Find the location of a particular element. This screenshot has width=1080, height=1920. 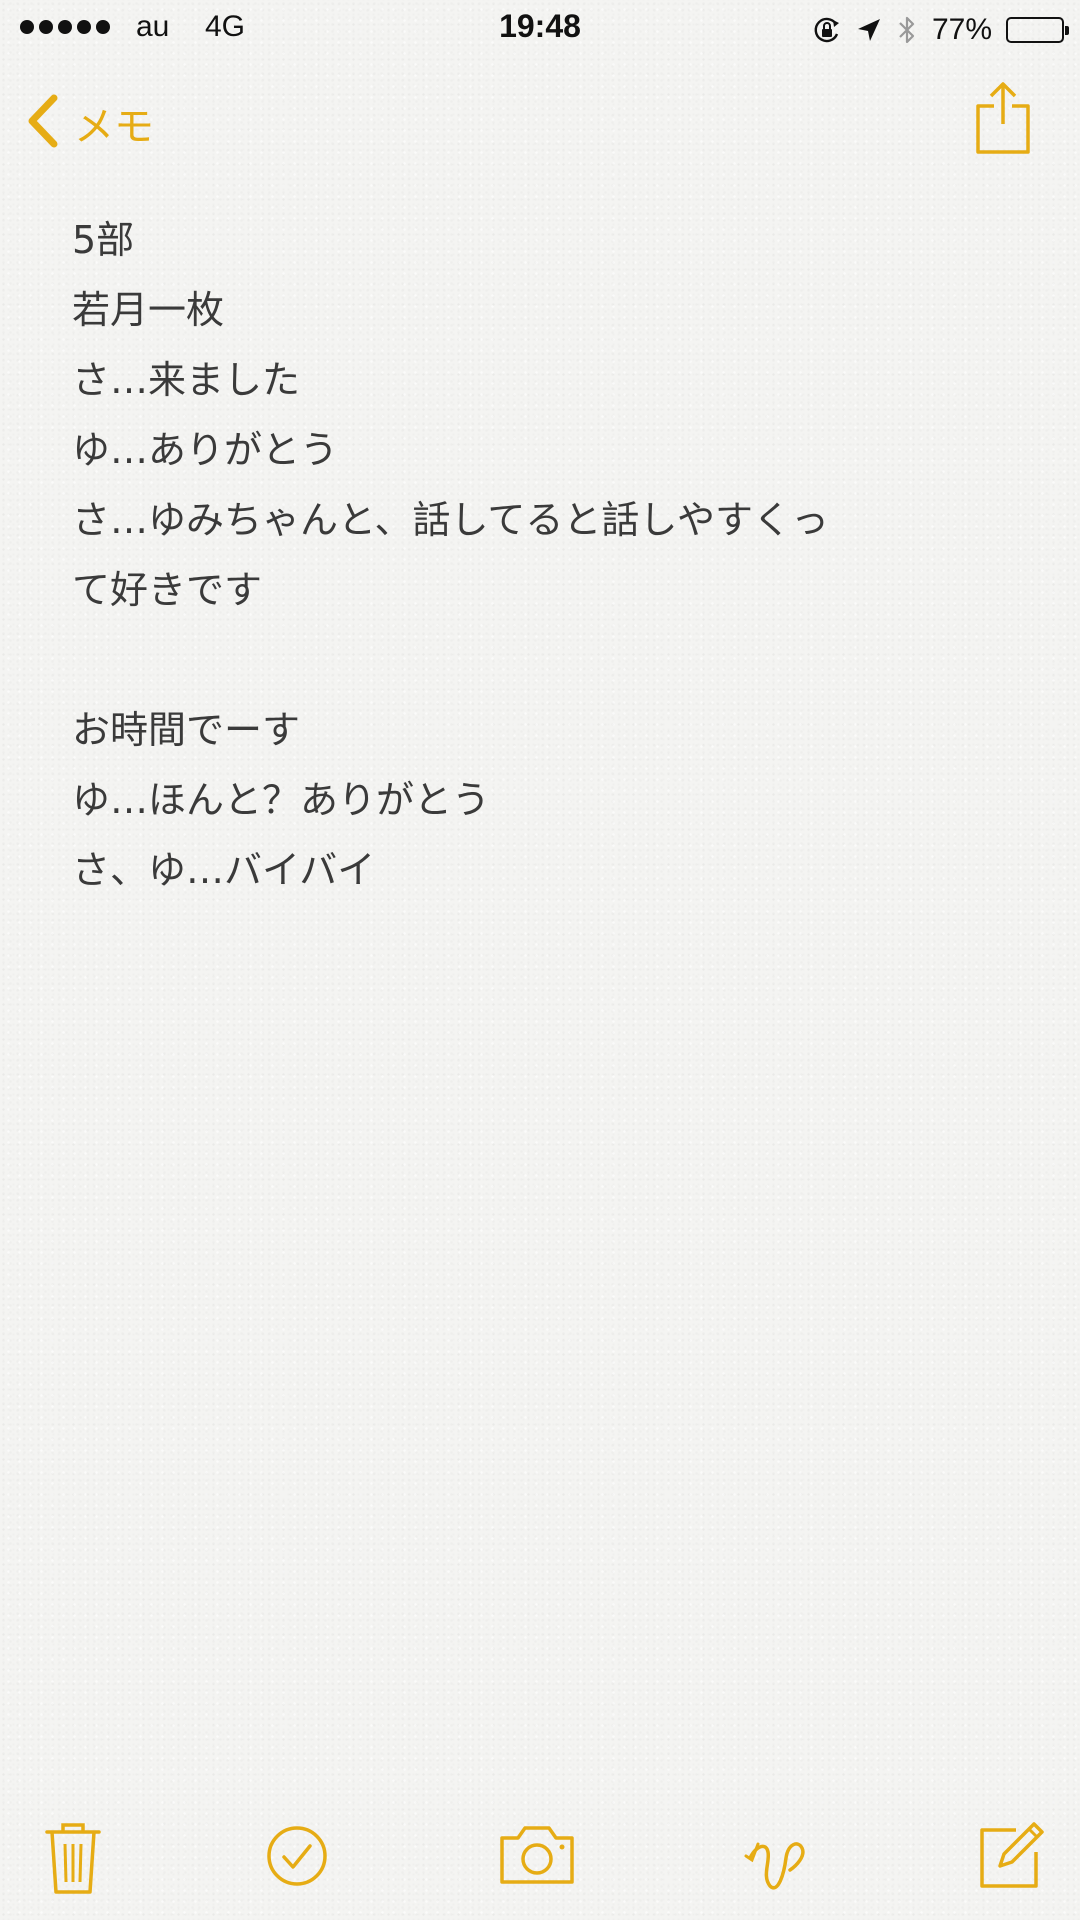

camera-button is located at coordinates (537, 1855).